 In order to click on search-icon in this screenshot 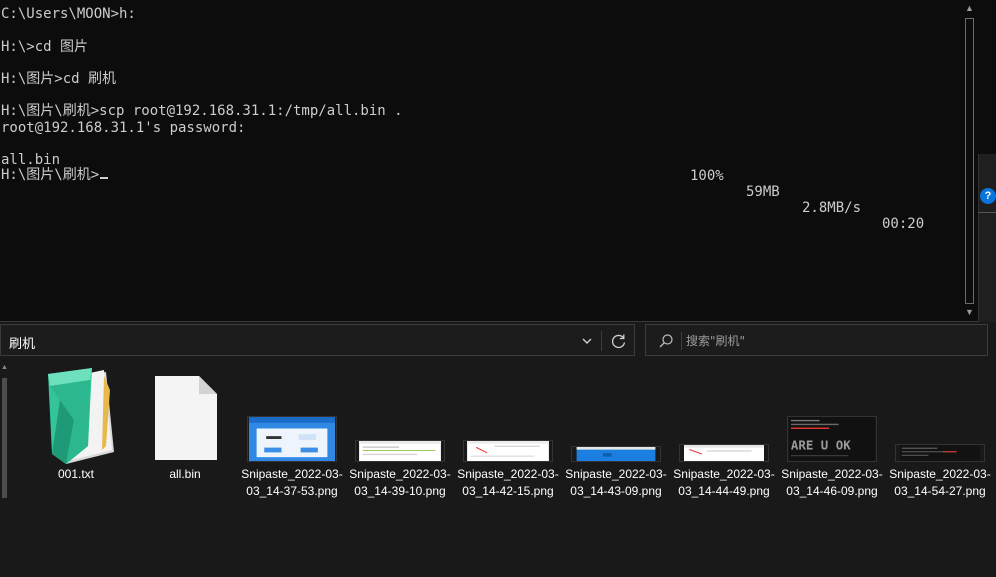, I will do `click(666, 341)`.